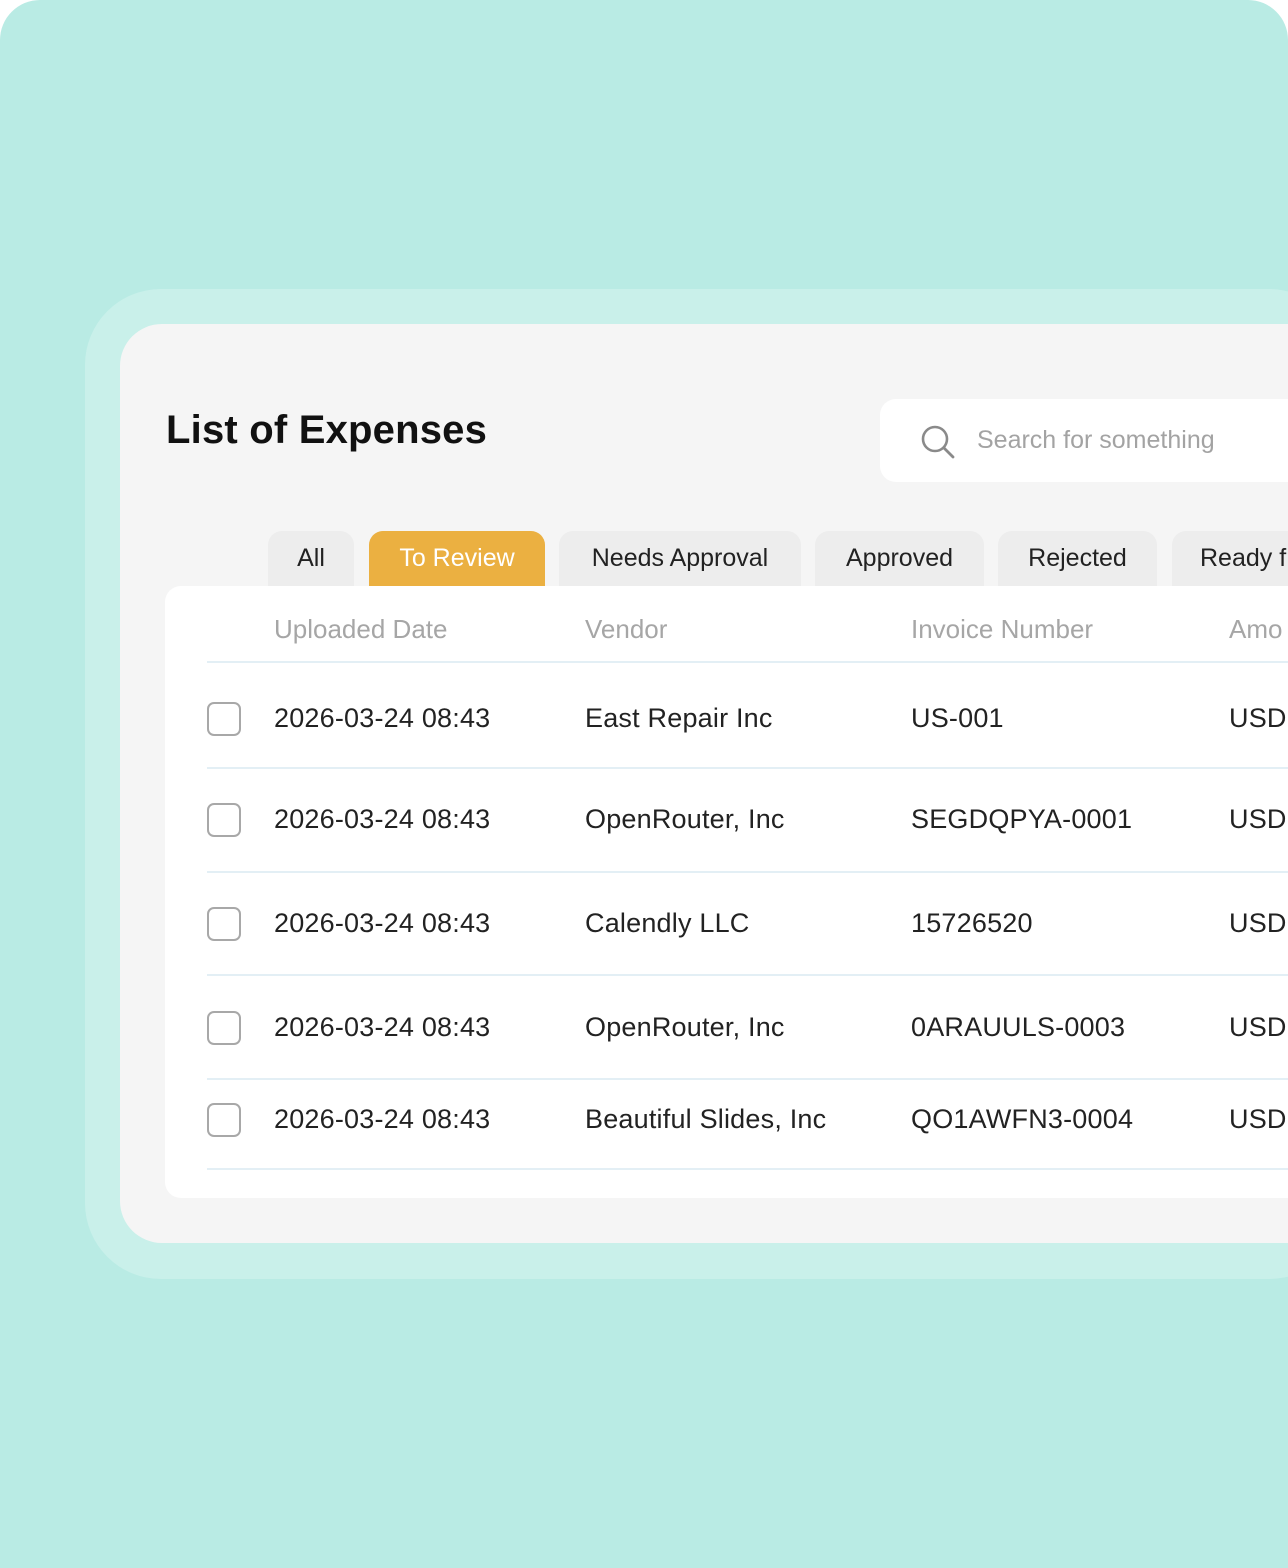 This screenshot has height=1568, width=1288. I want to click on tab-label: To Review, so click(457, 558).